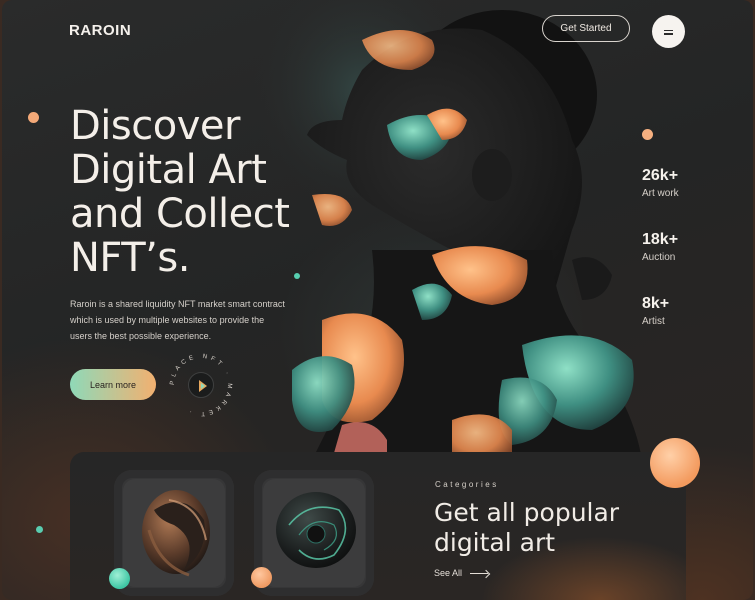  I want to click on play-icon, so click(201, 385).